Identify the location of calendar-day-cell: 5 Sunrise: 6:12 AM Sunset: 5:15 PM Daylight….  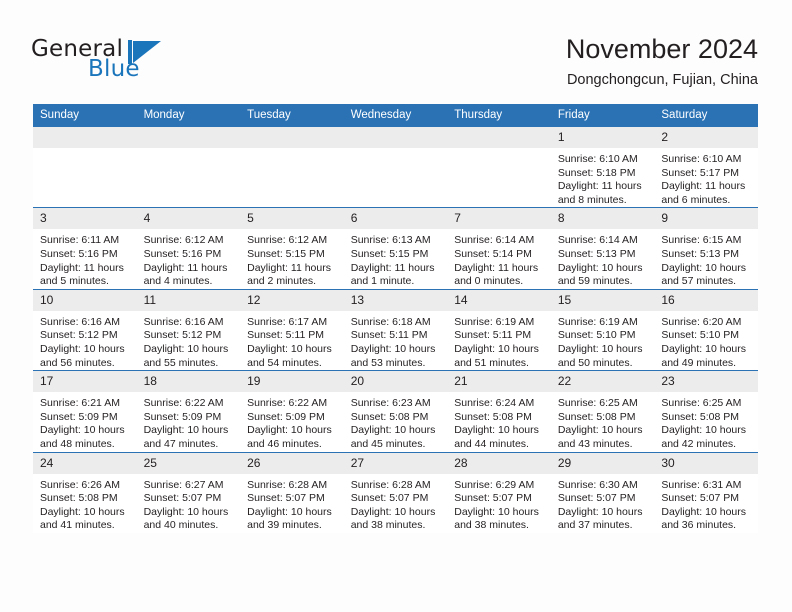
(292, 248).